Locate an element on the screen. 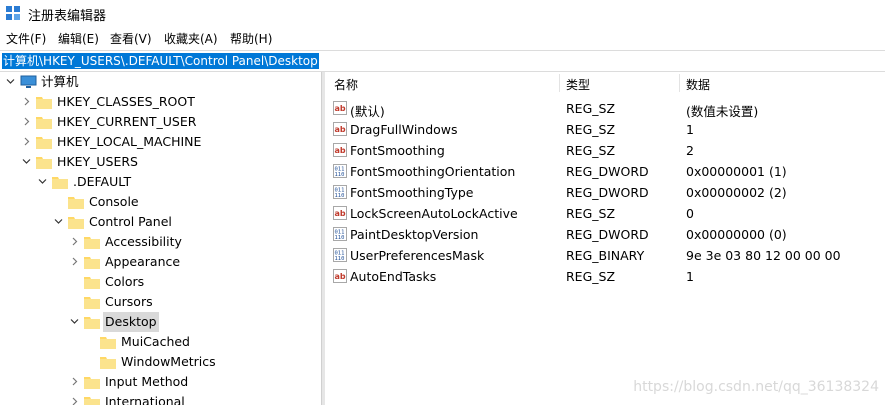  tree-node-input-method: Input Method is located at coordinates (160, 382).